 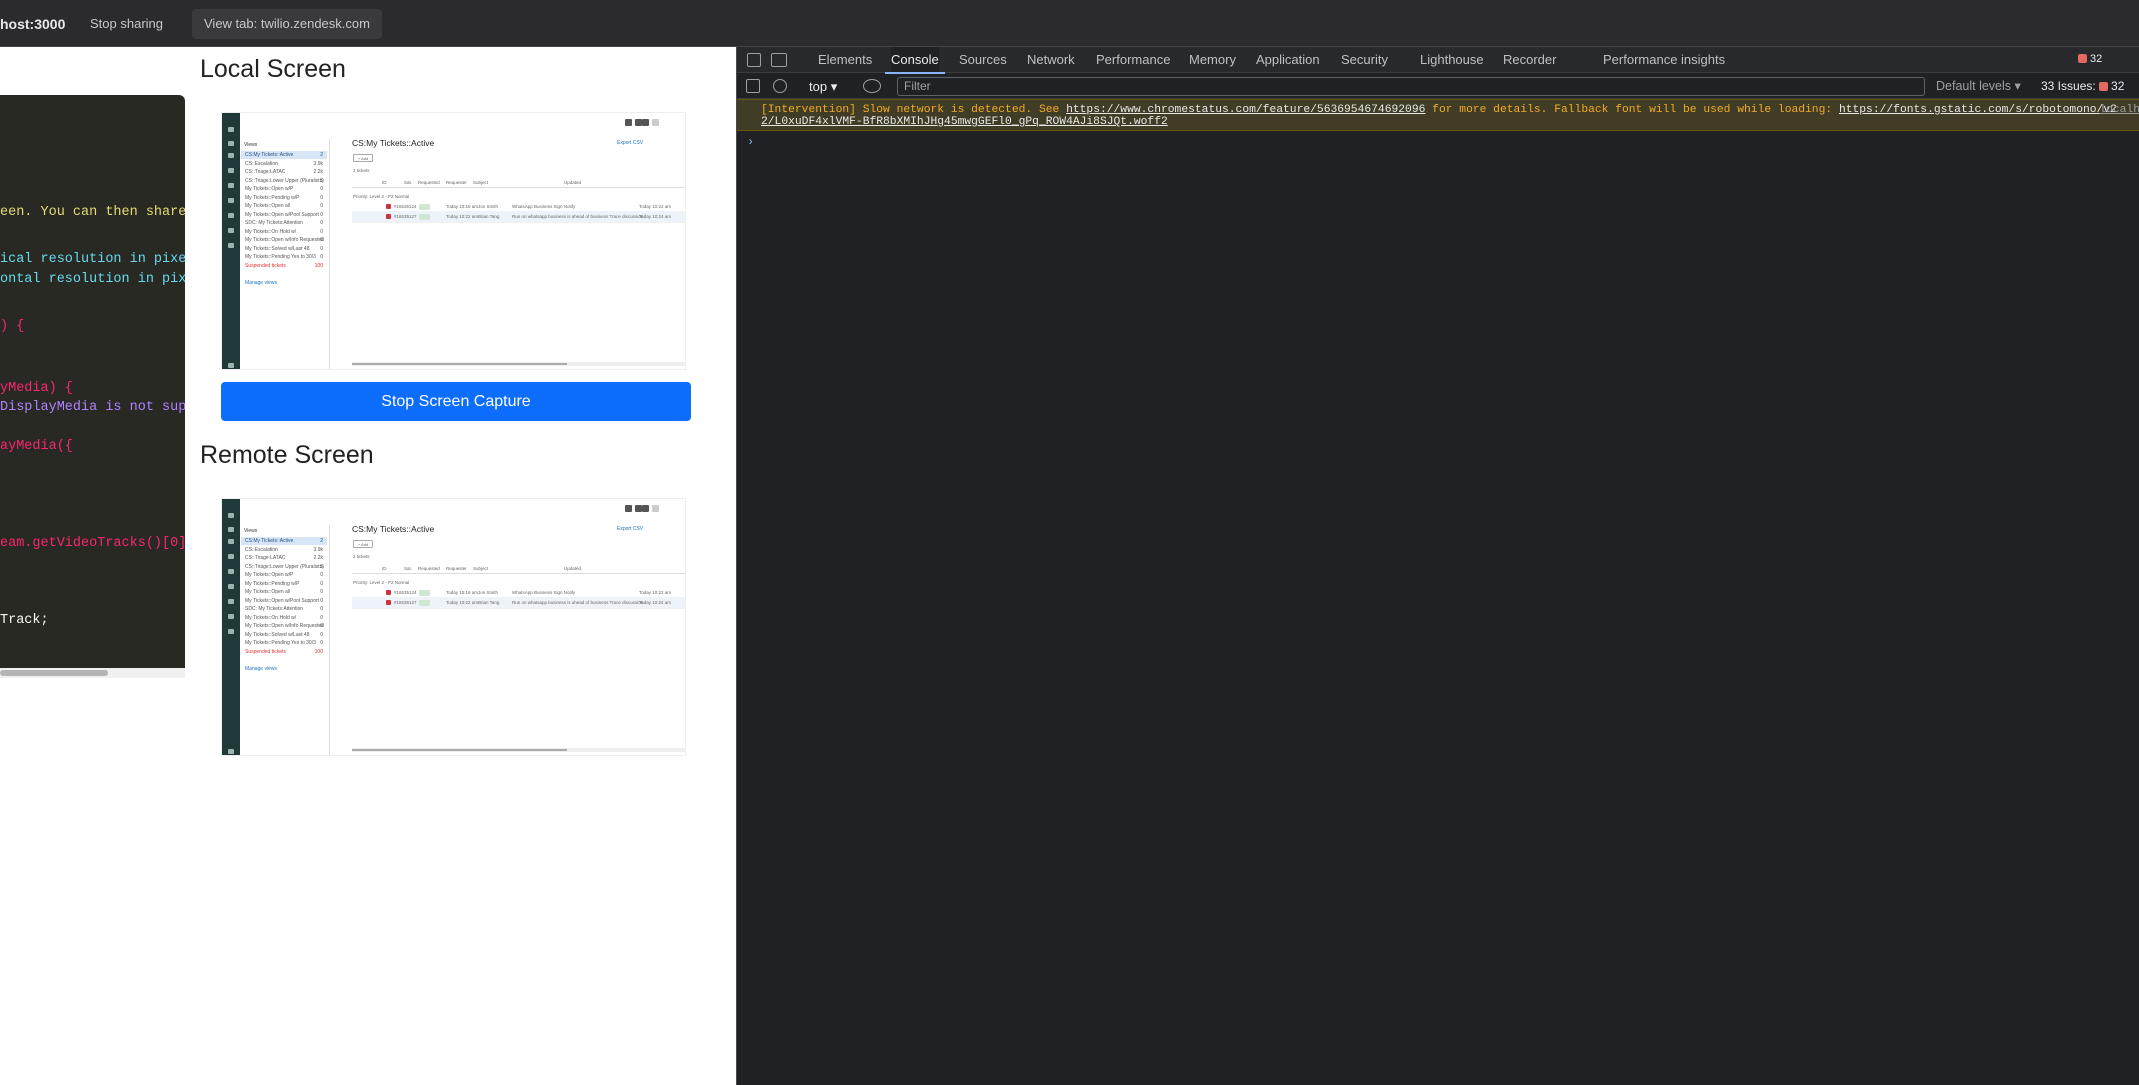 What do you see at coordinates (261, 283) in the screenshot?
I see `view-label: Manage views` at bounding box center [261, 283].